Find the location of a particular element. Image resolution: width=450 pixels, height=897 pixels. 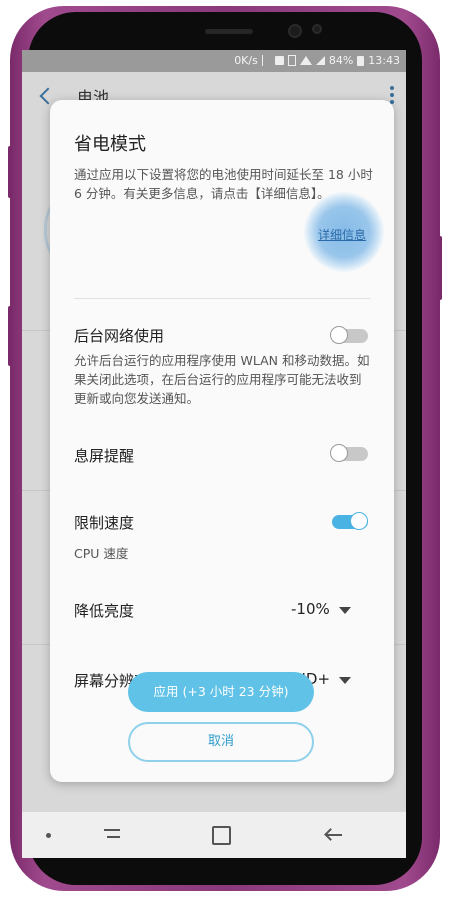

recent-apps-icon is located at coordinates (112, 834).